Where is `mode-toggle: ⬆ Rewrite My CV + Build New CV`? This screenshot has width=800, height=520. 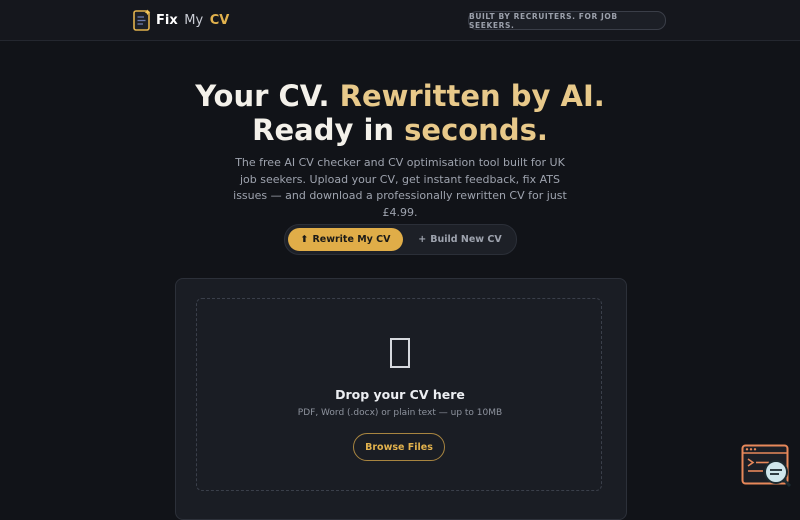
mode-toggle: ⬆ Rewrite My CV + Build New CV is located at coordinates (400, 239).